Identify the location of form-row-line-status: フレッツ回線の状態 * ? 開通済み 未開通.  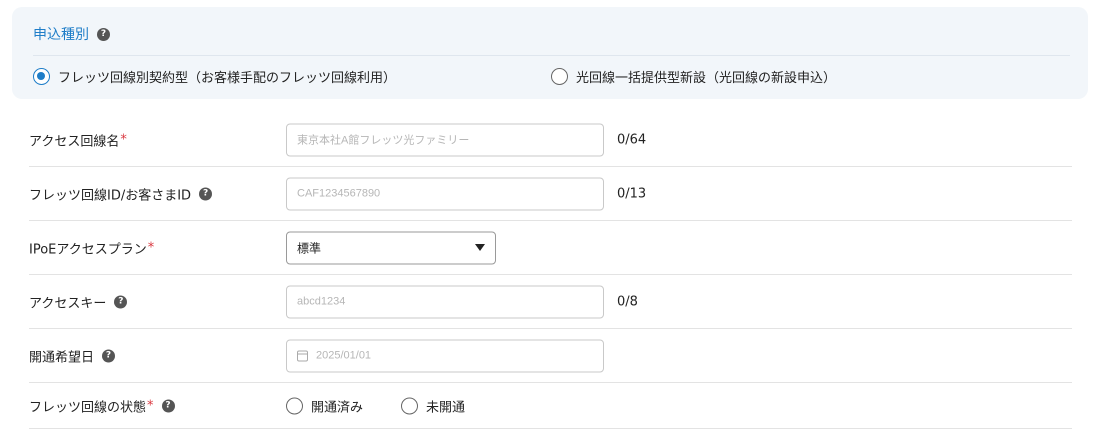
(550, 406).